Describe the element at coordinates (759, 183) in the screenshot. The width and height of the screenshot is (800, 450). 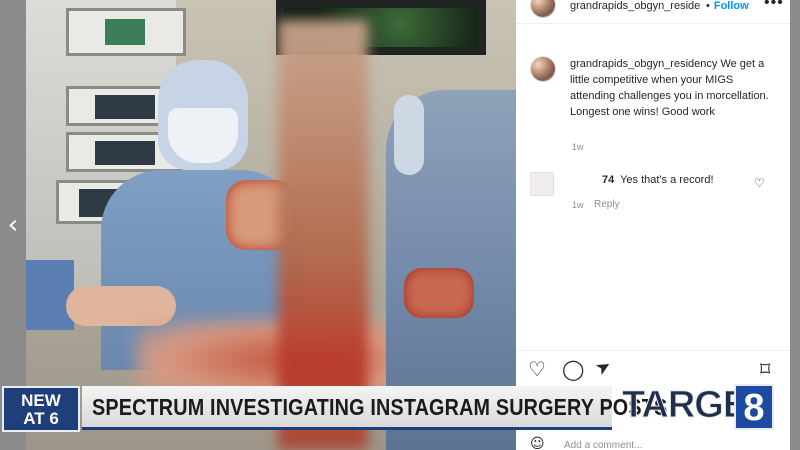
I see `comment-like-icon: ♡` at that location.